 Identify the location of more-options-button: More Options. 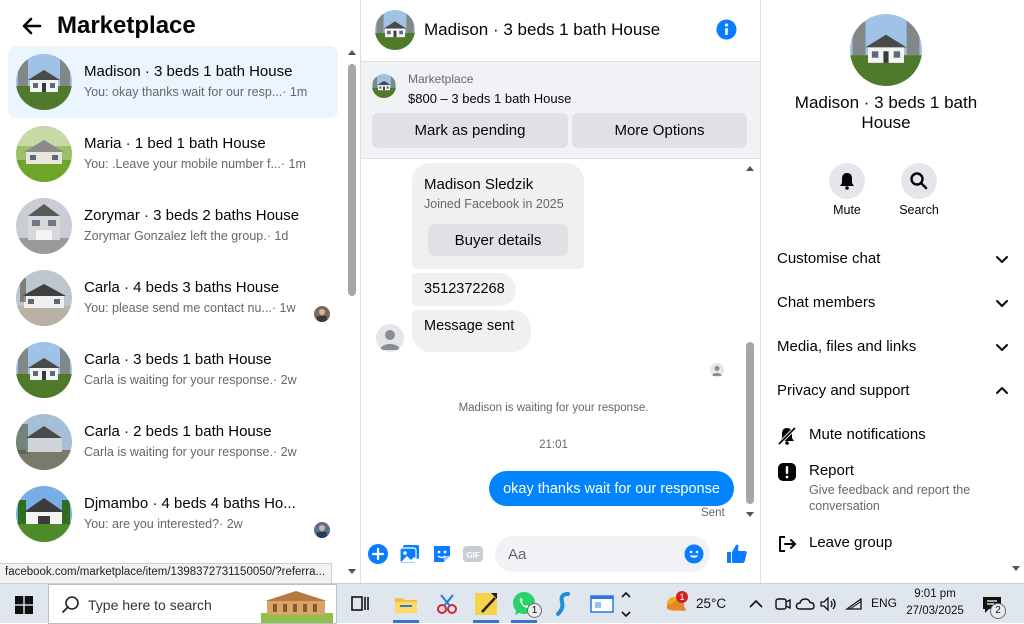
(659, 130).